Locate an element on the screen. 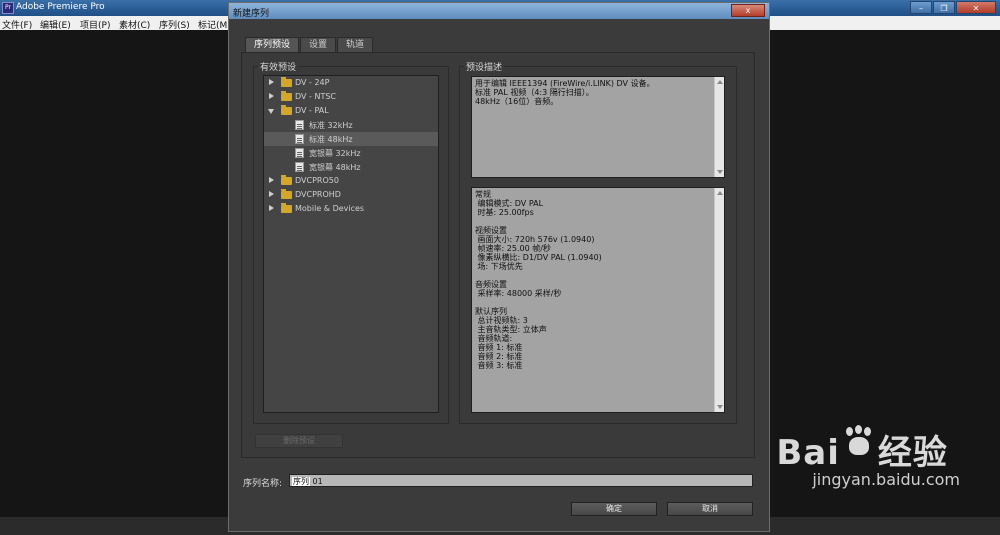  baidu-watermark: Bai 经验 jingyan.baidu.com is located at coordinates (868, 457).